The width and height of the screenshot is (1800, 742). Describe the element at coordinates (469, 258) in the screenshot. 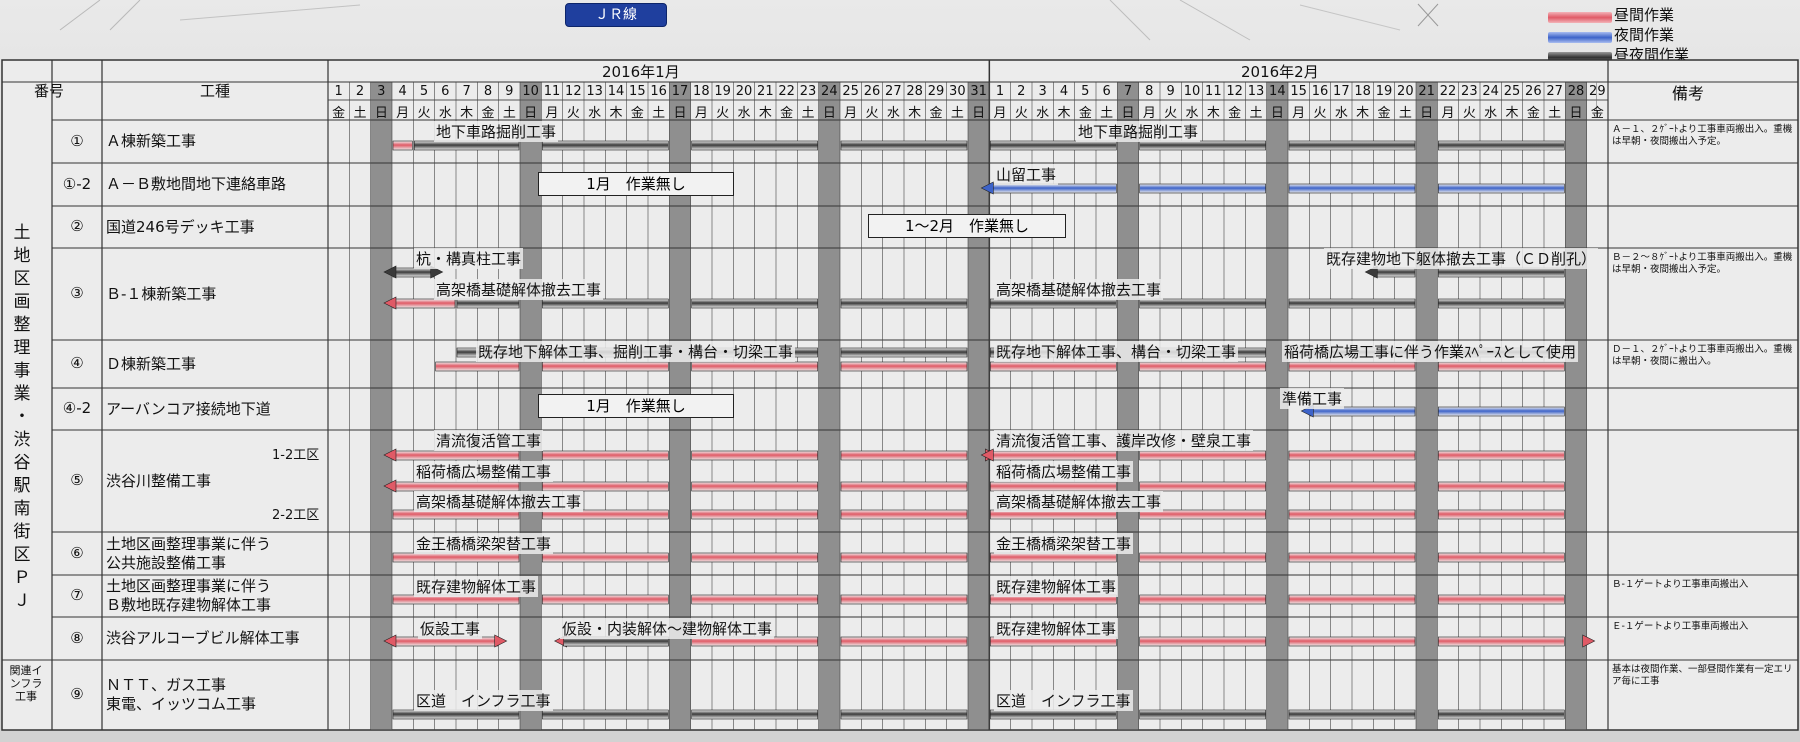

I see `task-label: 杭・構真柱工事` at that location.